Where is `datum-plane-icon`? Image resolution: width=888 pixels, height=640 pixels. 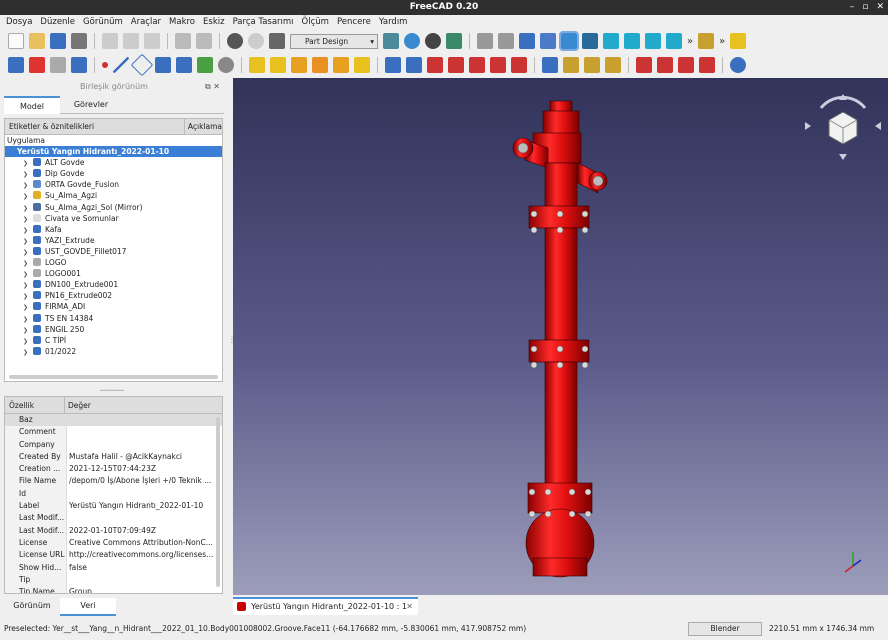
datum-plane-icon is located at coordinates (142, 65).